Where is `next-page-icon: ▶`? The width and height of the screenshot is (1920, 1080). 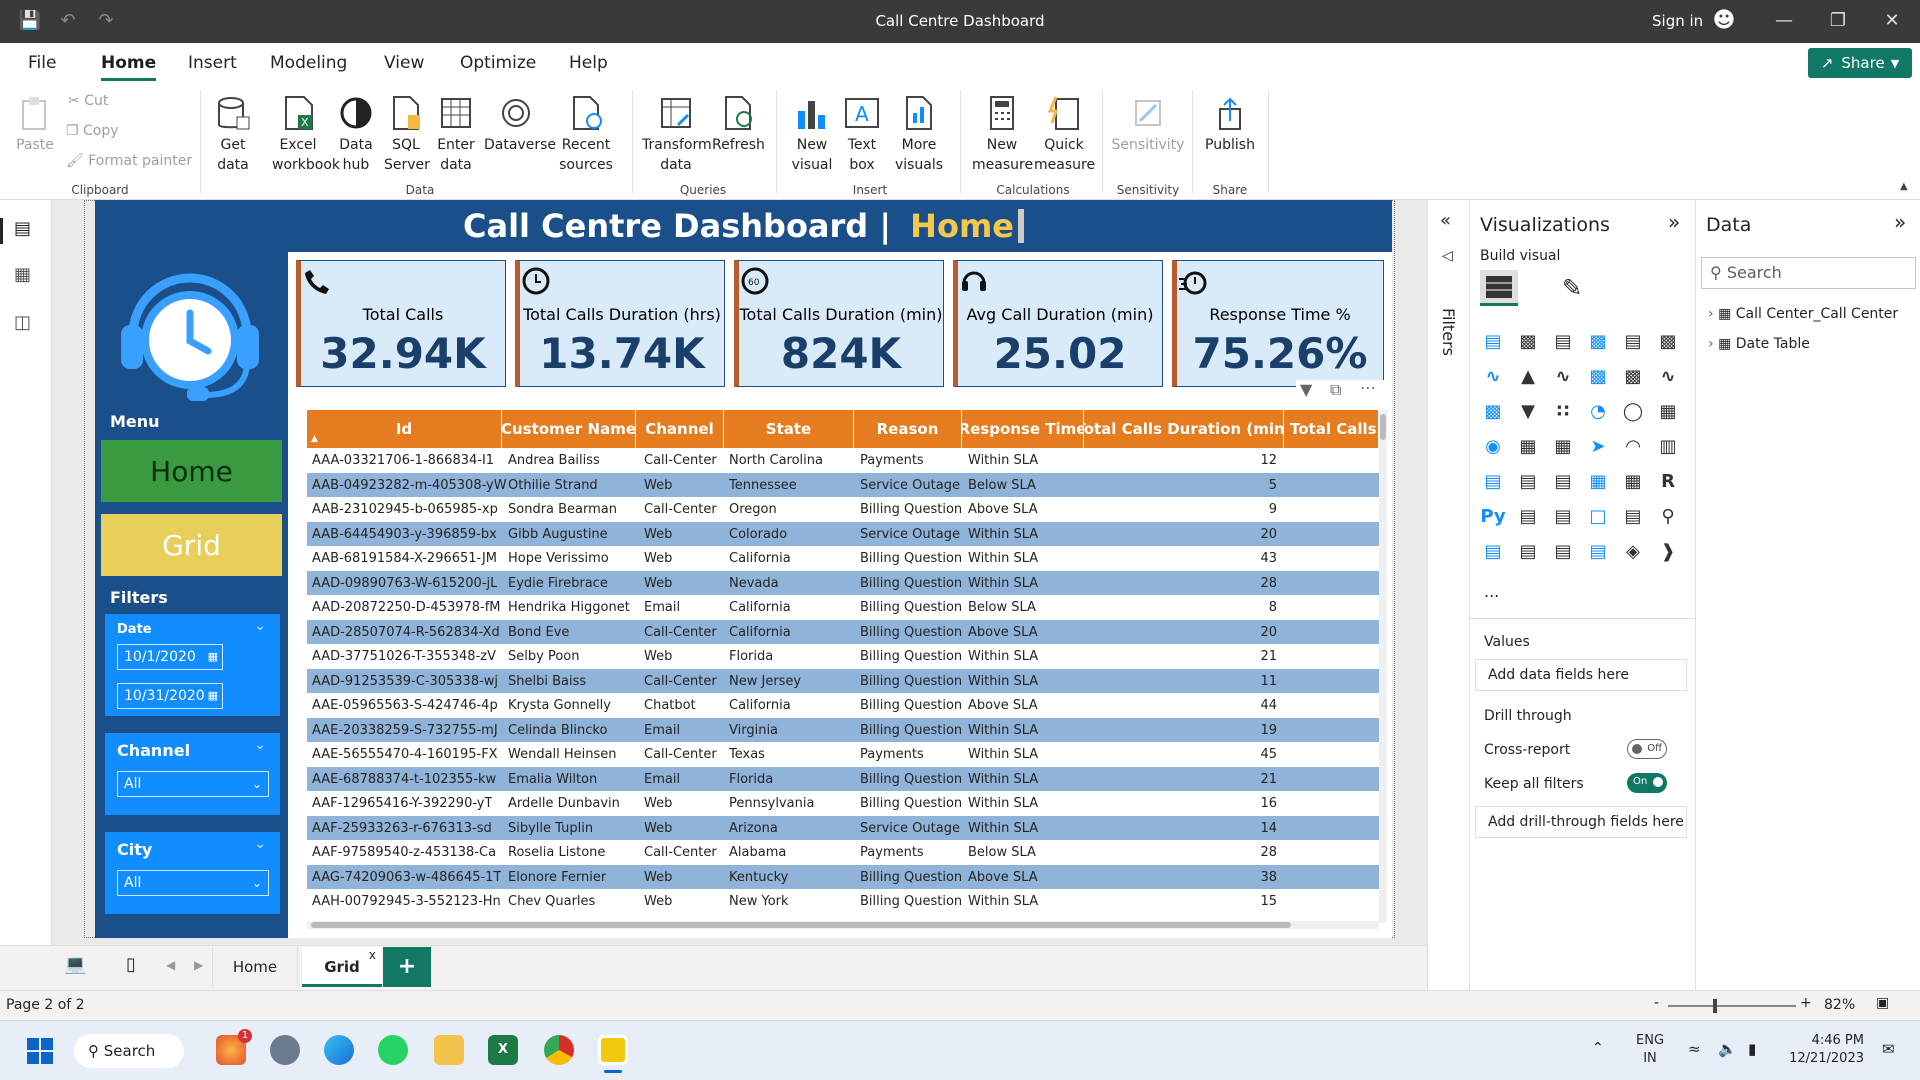
next-page-icon: ▶ is located at coordinates (198, 965).